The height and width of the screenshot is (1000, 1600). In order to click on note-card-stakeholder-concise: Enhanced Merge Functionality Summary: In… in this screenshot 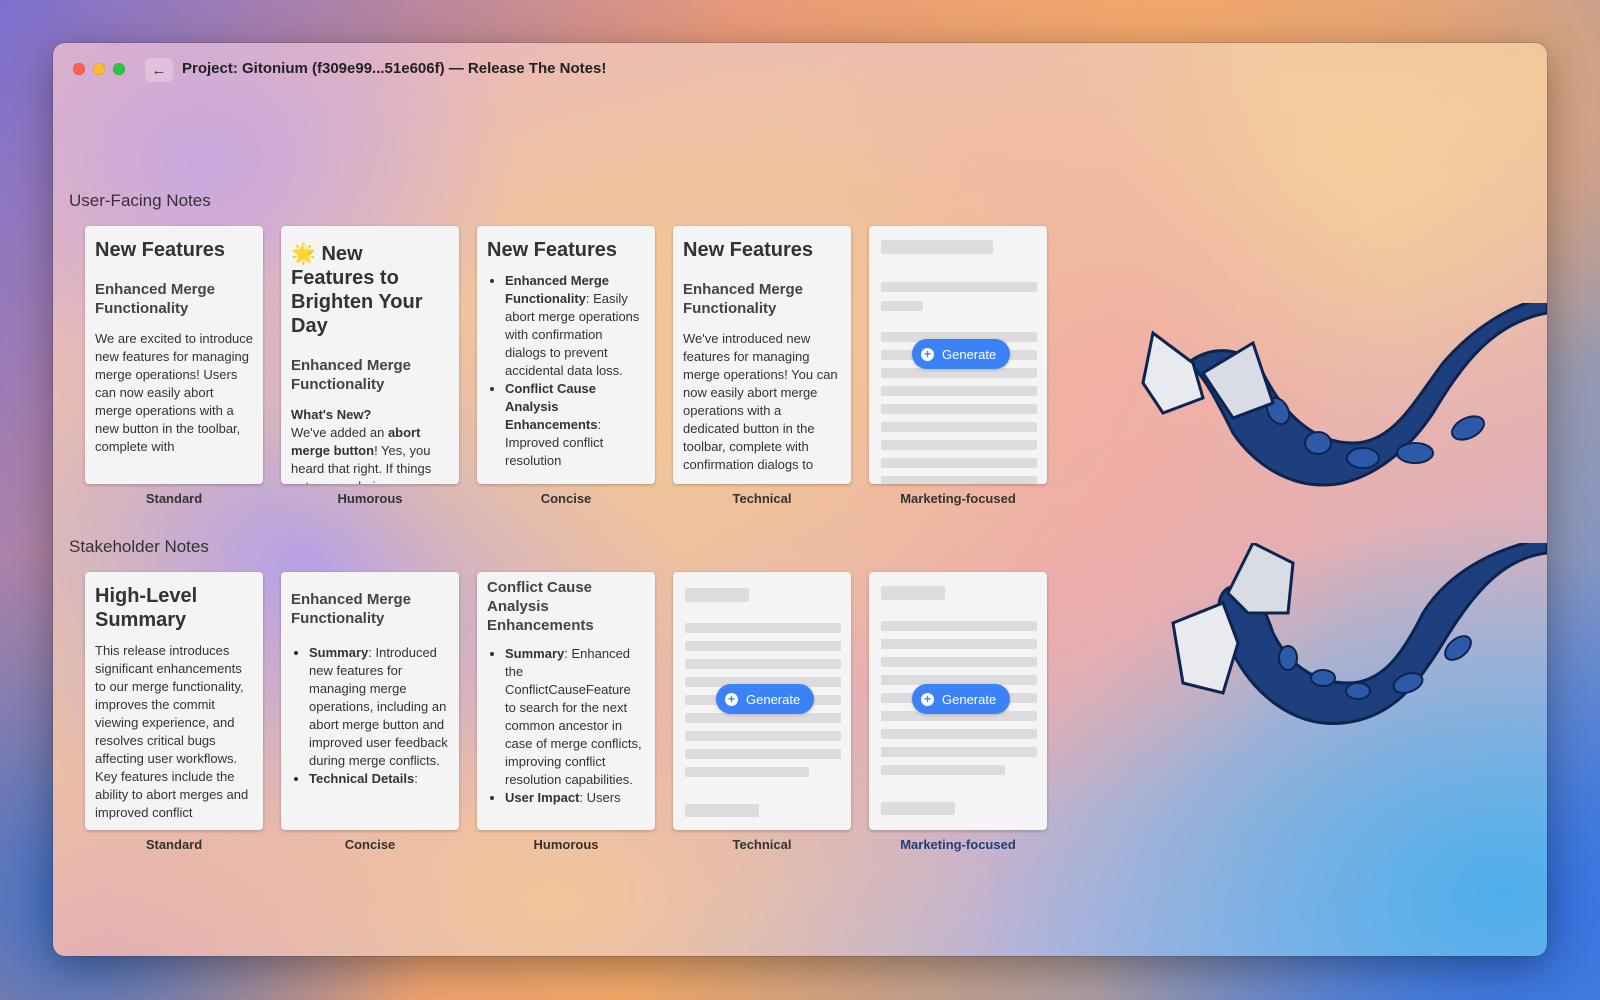, I will do `click(370, 701)`.